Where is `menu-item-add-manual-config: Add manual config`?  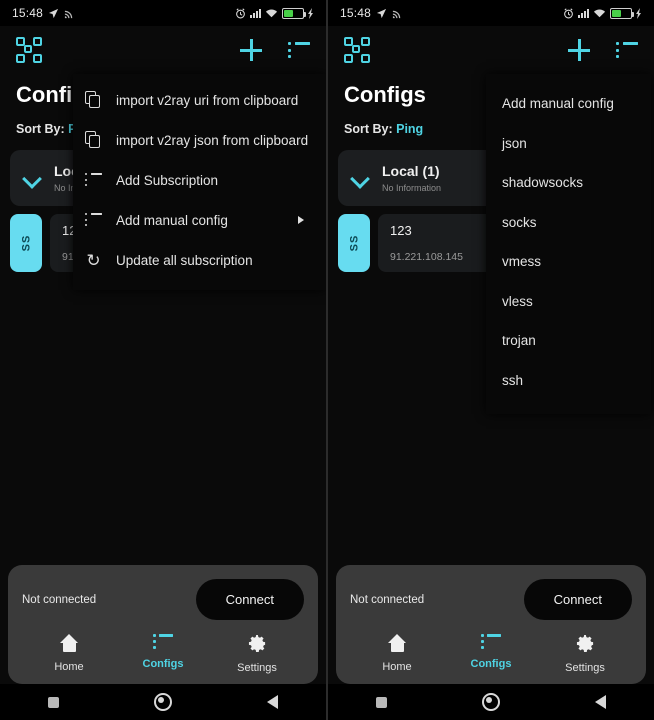 menu-item-add-manual-config: Add manual config is located at coordinates (199, 220).